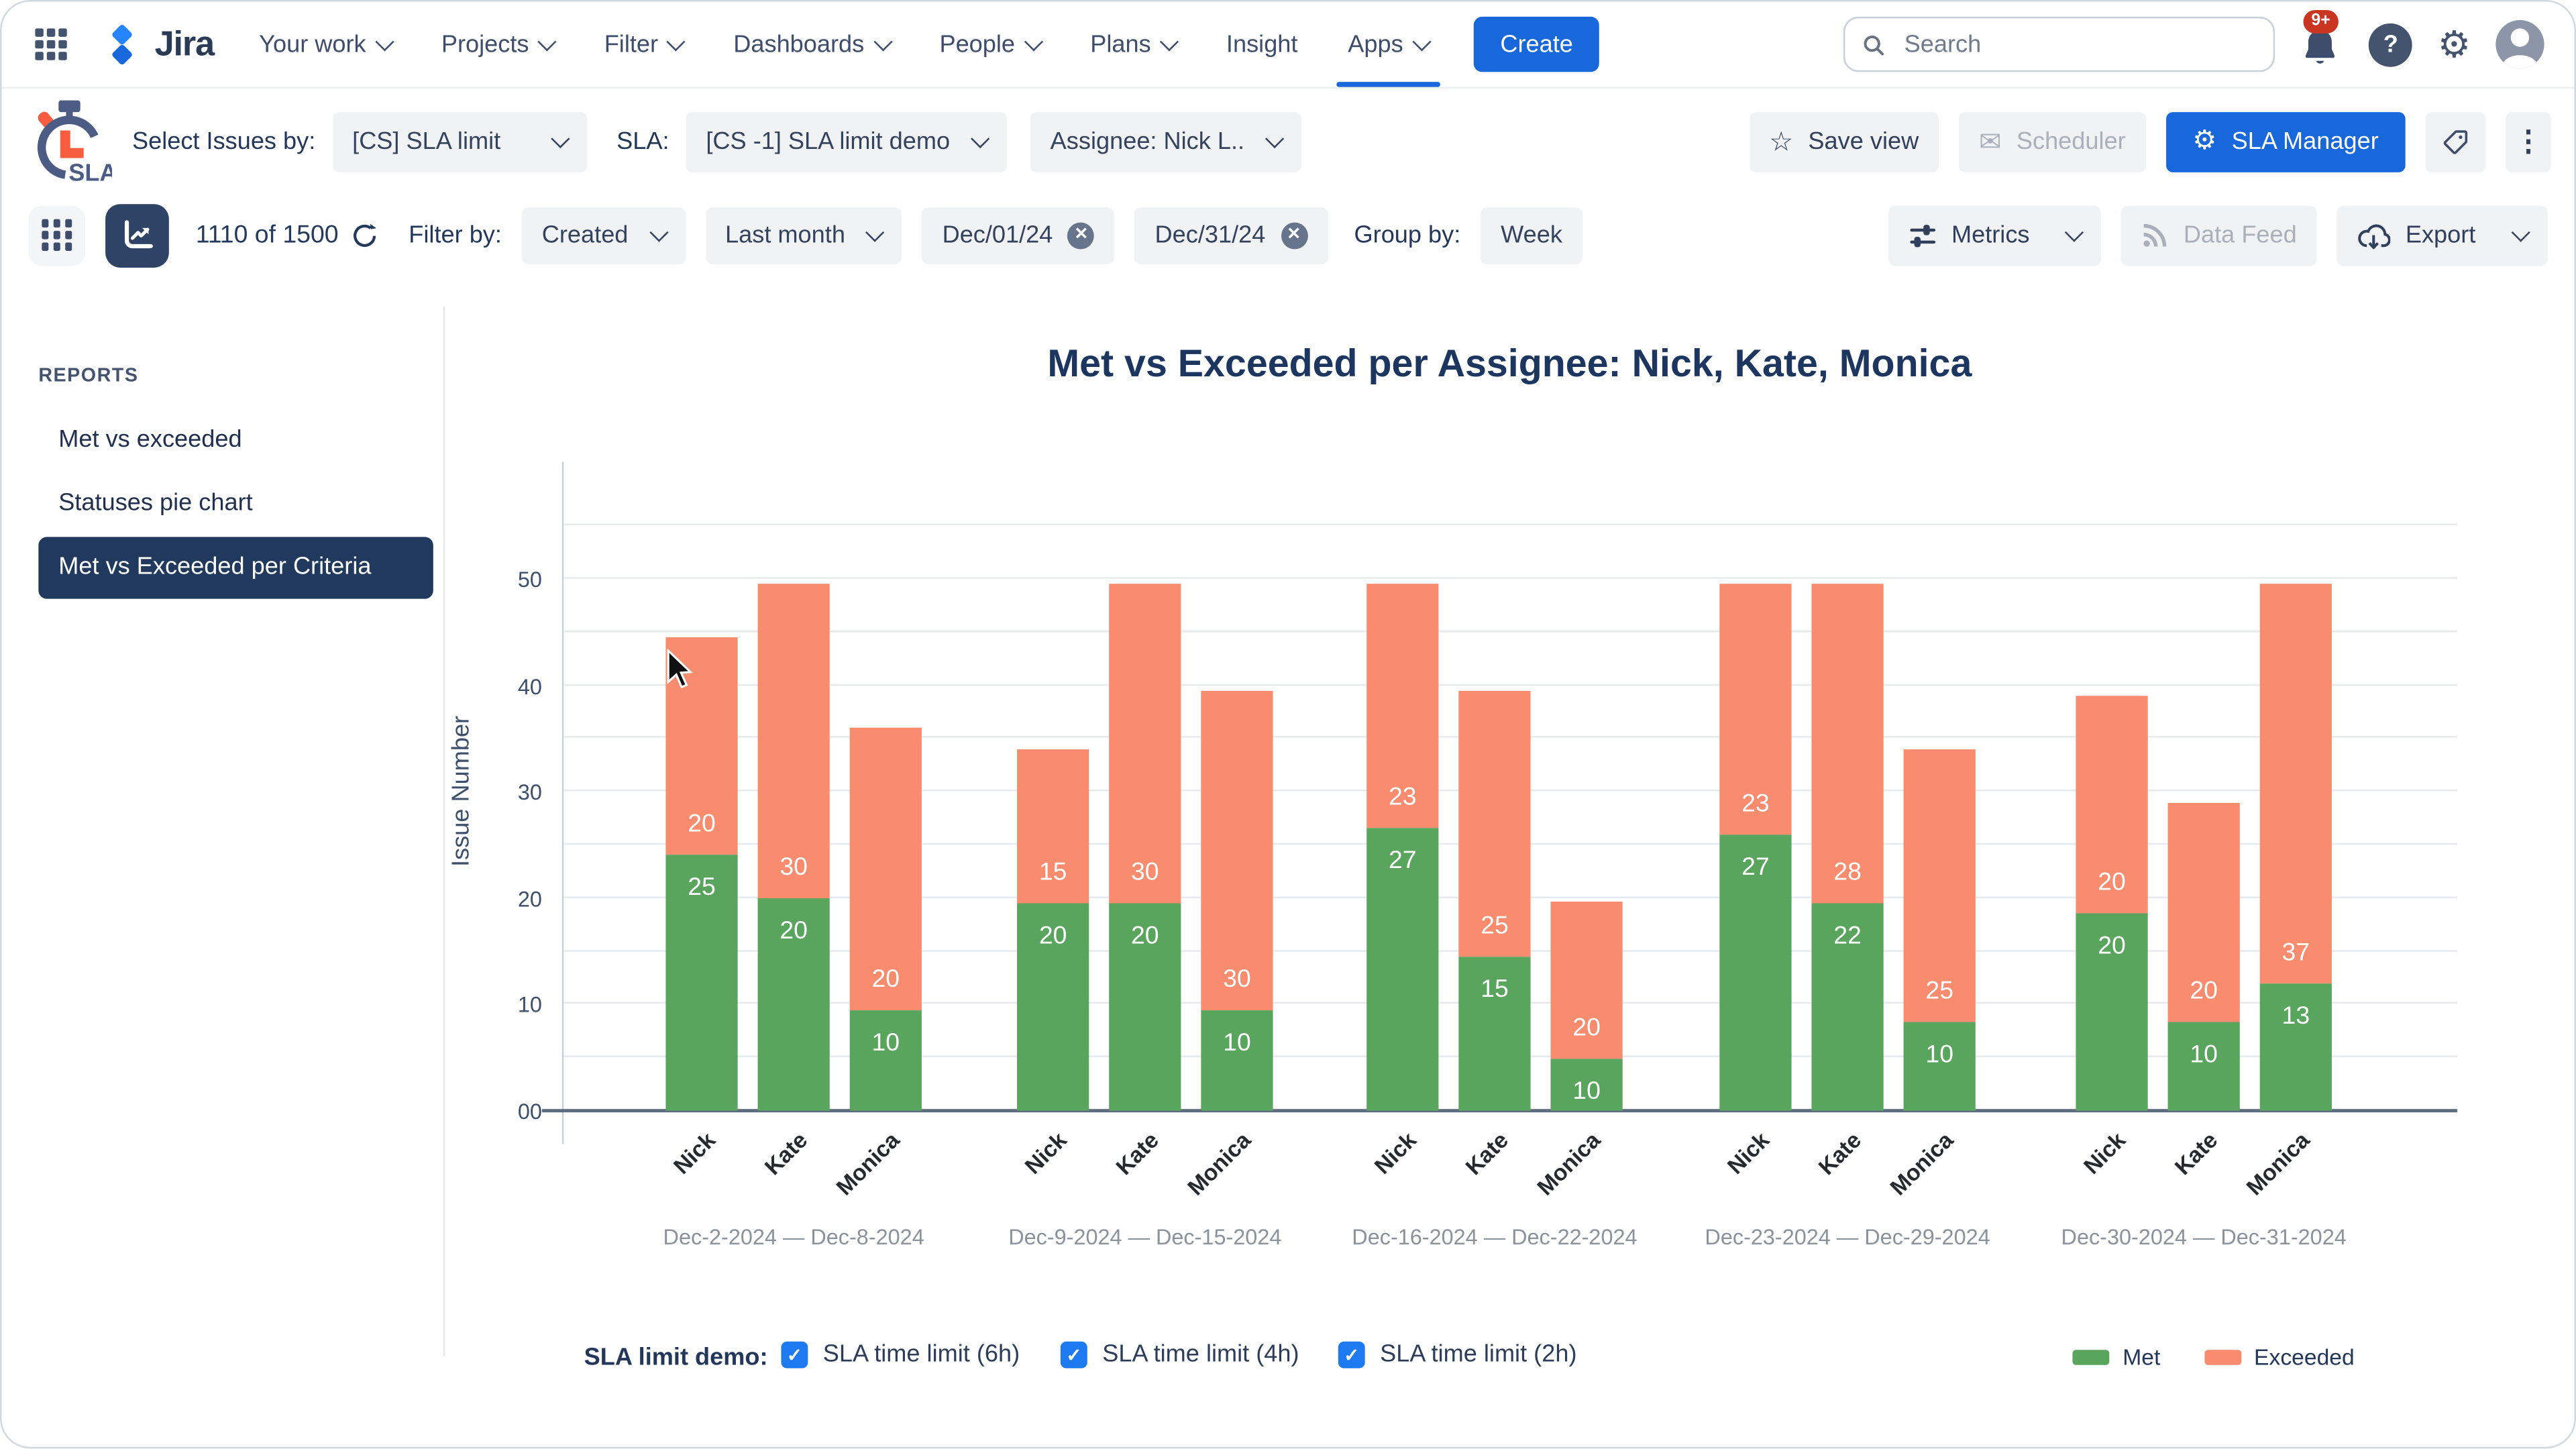 Image resolution: width=2576 pixels, height=1449 pixels. What do you see at coordinates (2285, 142) in the screenshot?
I see `sla-manager-button: ⚙ SLA Manager` at bounding box center [2285, 142].